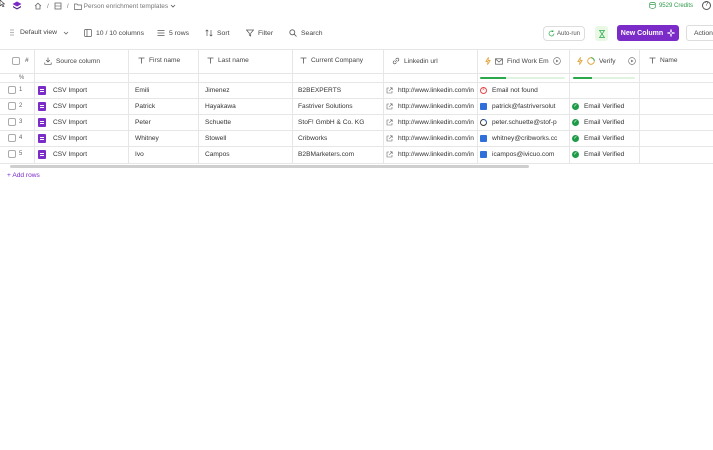 This screenshot has width=713, height=450. Describe the element at coordinates (663, 60) in the screenshot. I see `column-header-name: Name` at that location.